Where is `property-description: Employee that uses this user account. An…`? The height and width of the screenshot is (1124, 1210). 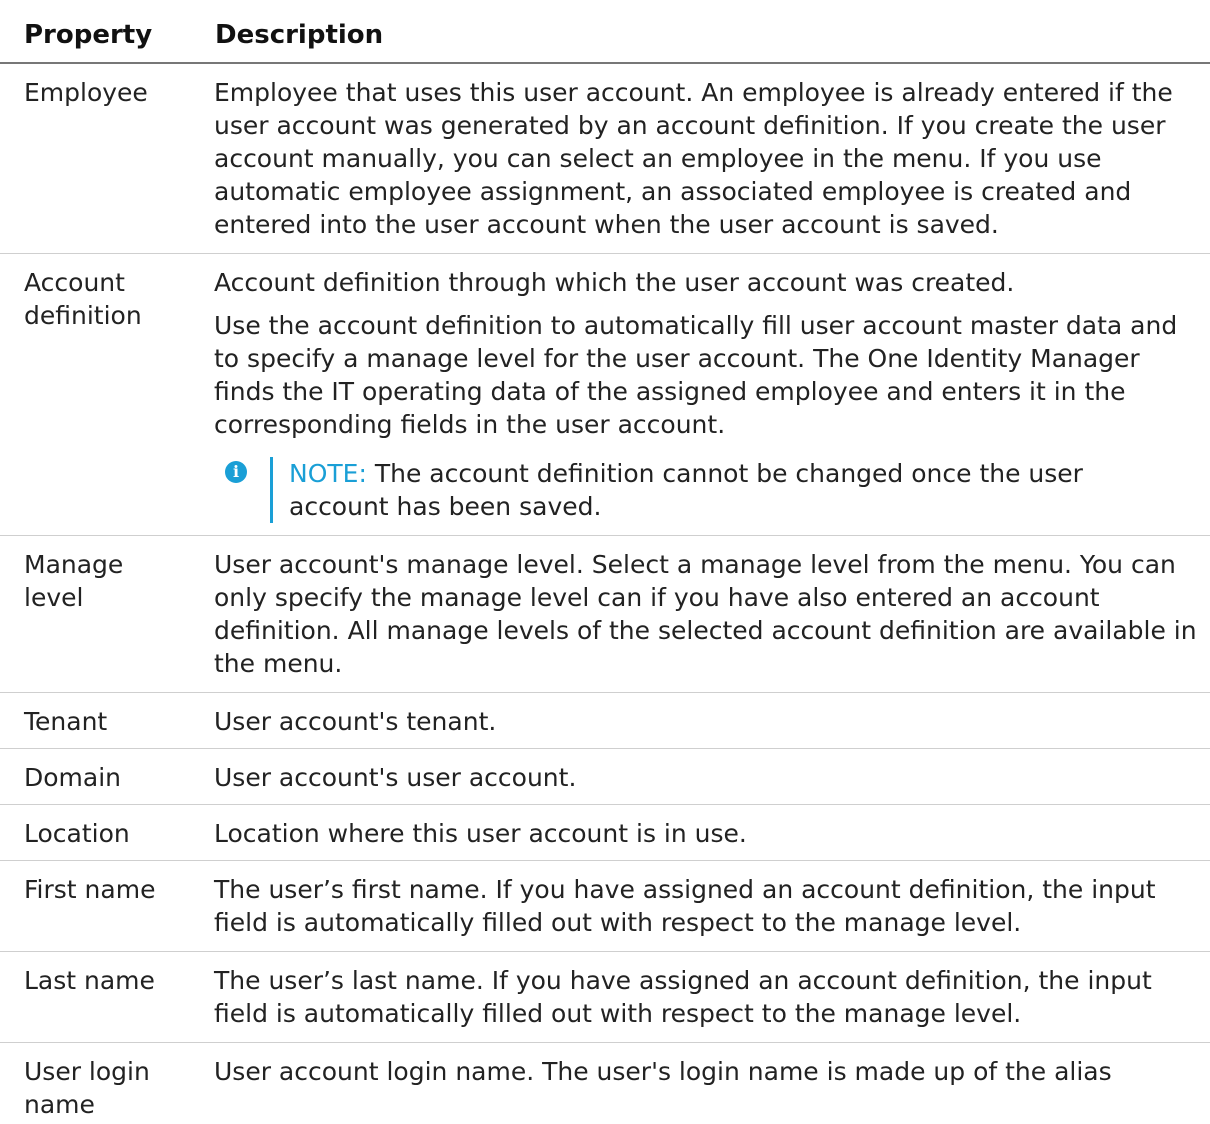 property-description: Employee that uses this user account. An… is located at coordinates (709, 158).